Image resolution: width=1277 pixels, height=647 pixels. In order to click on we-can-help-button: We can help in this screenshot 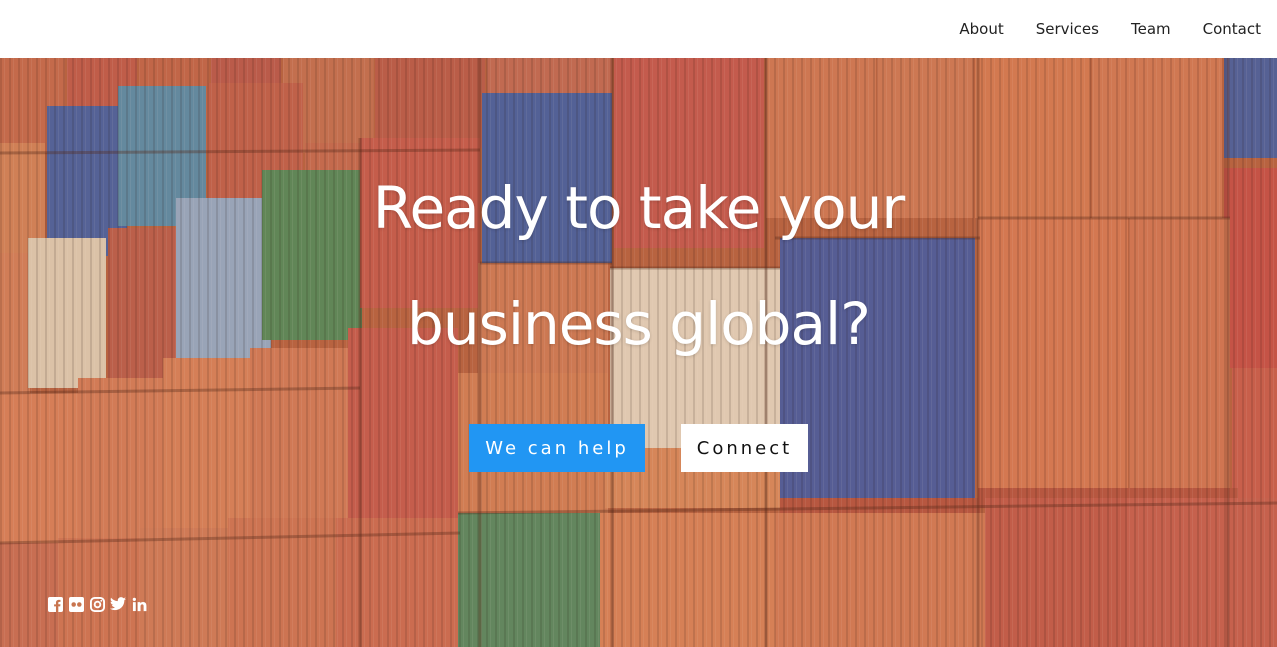, I will do `click(557, 448)`.